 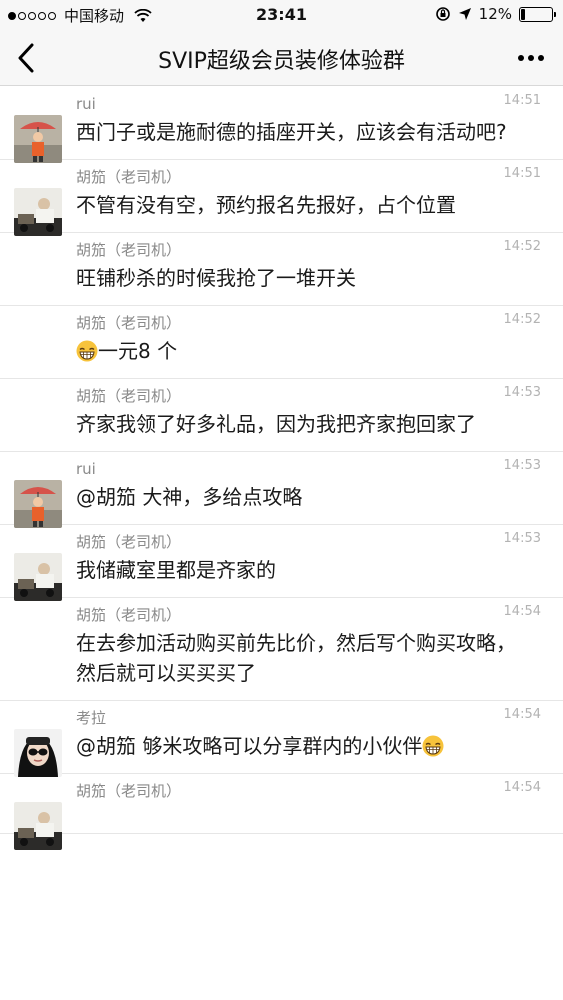 What do you see at coordinates (311, 570) in the screenshot?
I see `message-text: 我储藏室里都是齐家的` at bounding box center [311, 570].